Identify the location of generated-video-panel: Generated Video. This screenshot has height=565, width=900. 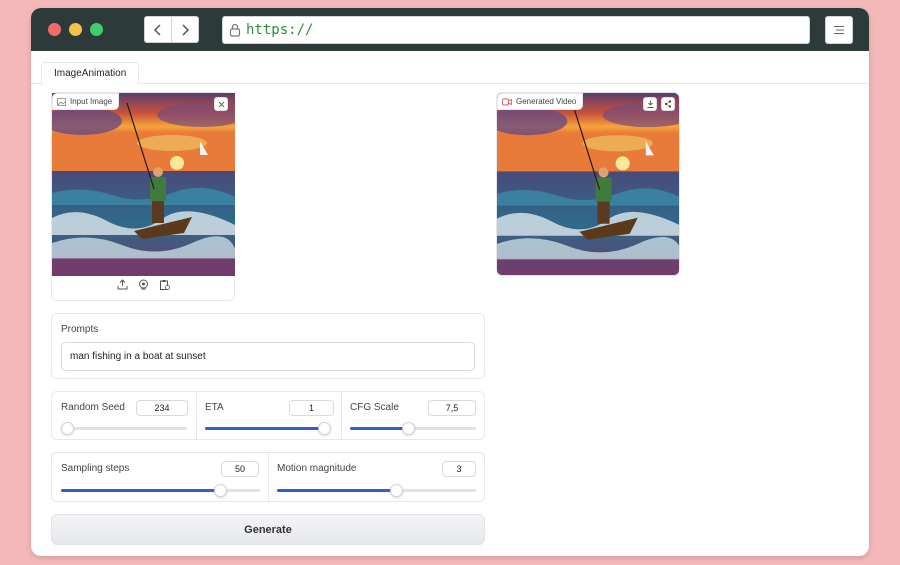
(588, 184).